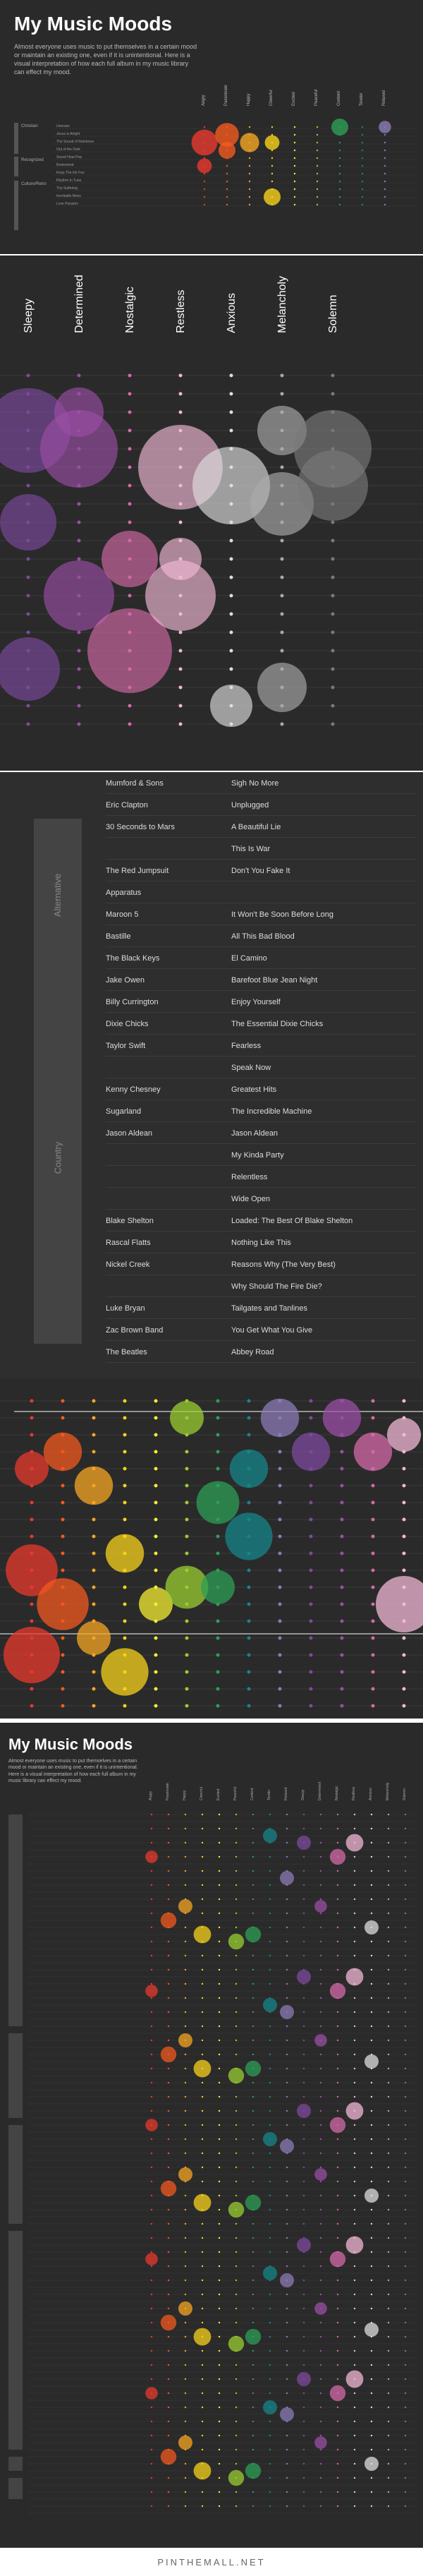 The height and width of the screenshot is (2576, 423). I want to click on full-genre-bar, so click(15, 2075).